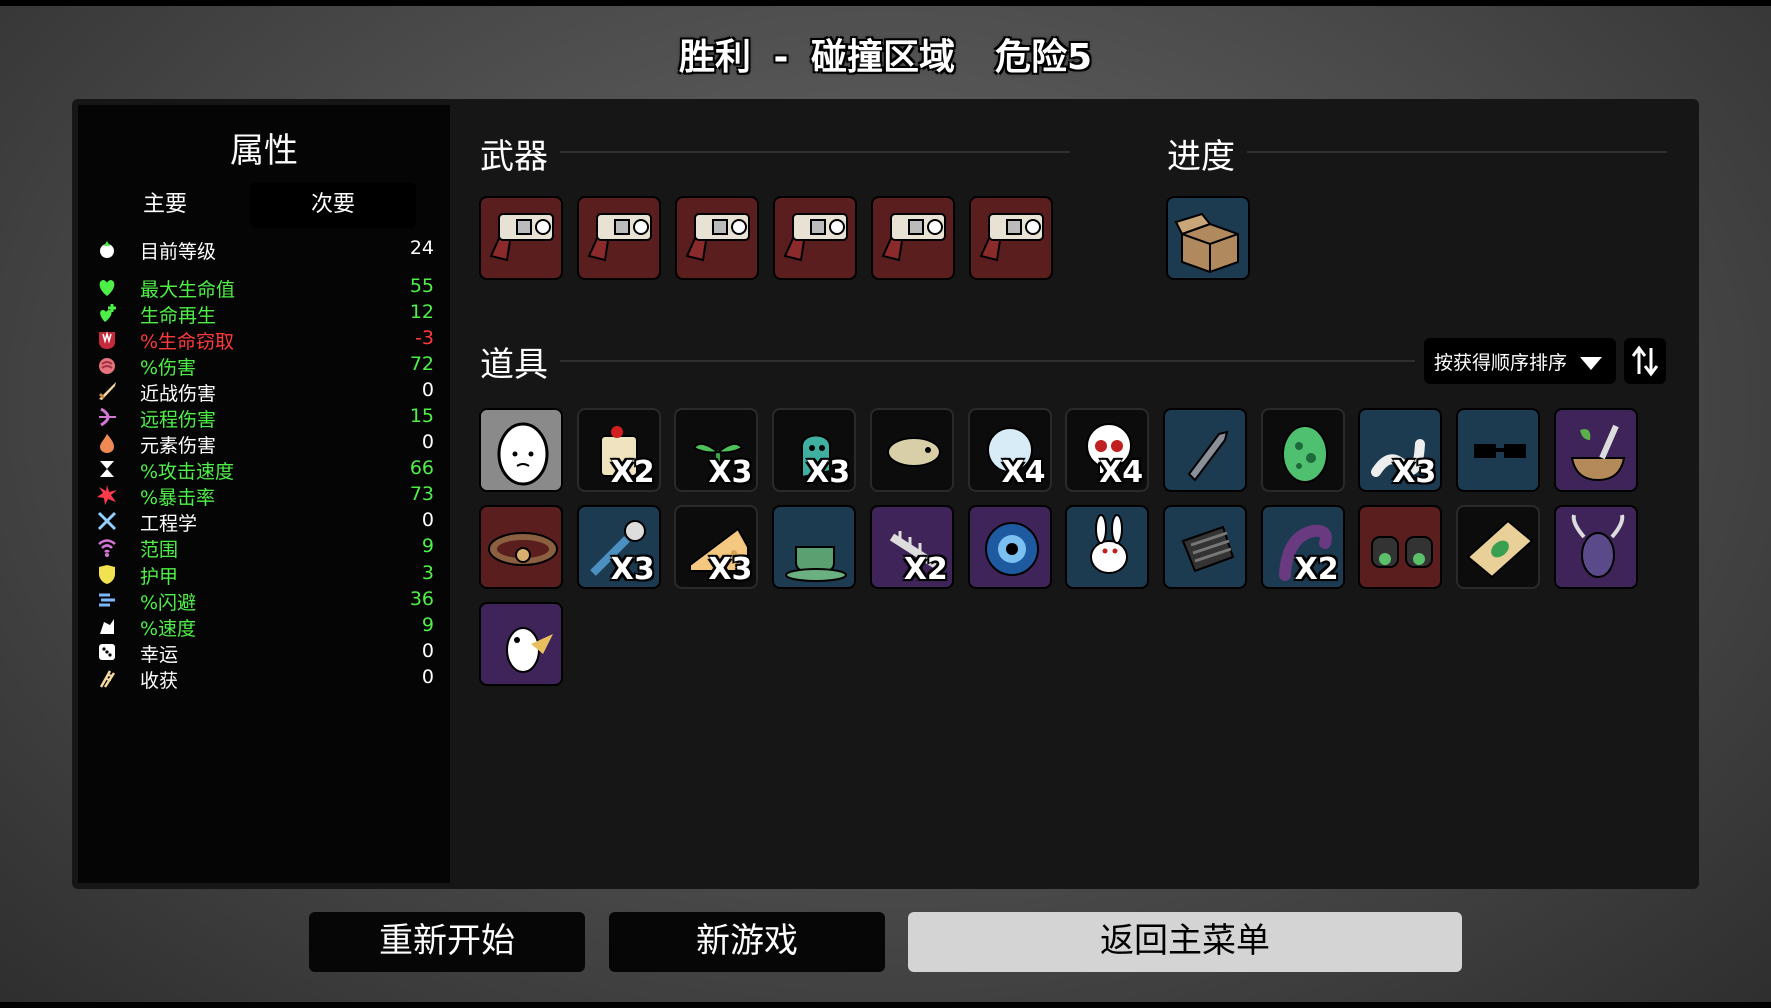 The width and height of the screenshot is (1771, 1008). Describe the element at coordinates (187, 342) in the screenshot. I see `stat-name: %生命窃取` at that location.